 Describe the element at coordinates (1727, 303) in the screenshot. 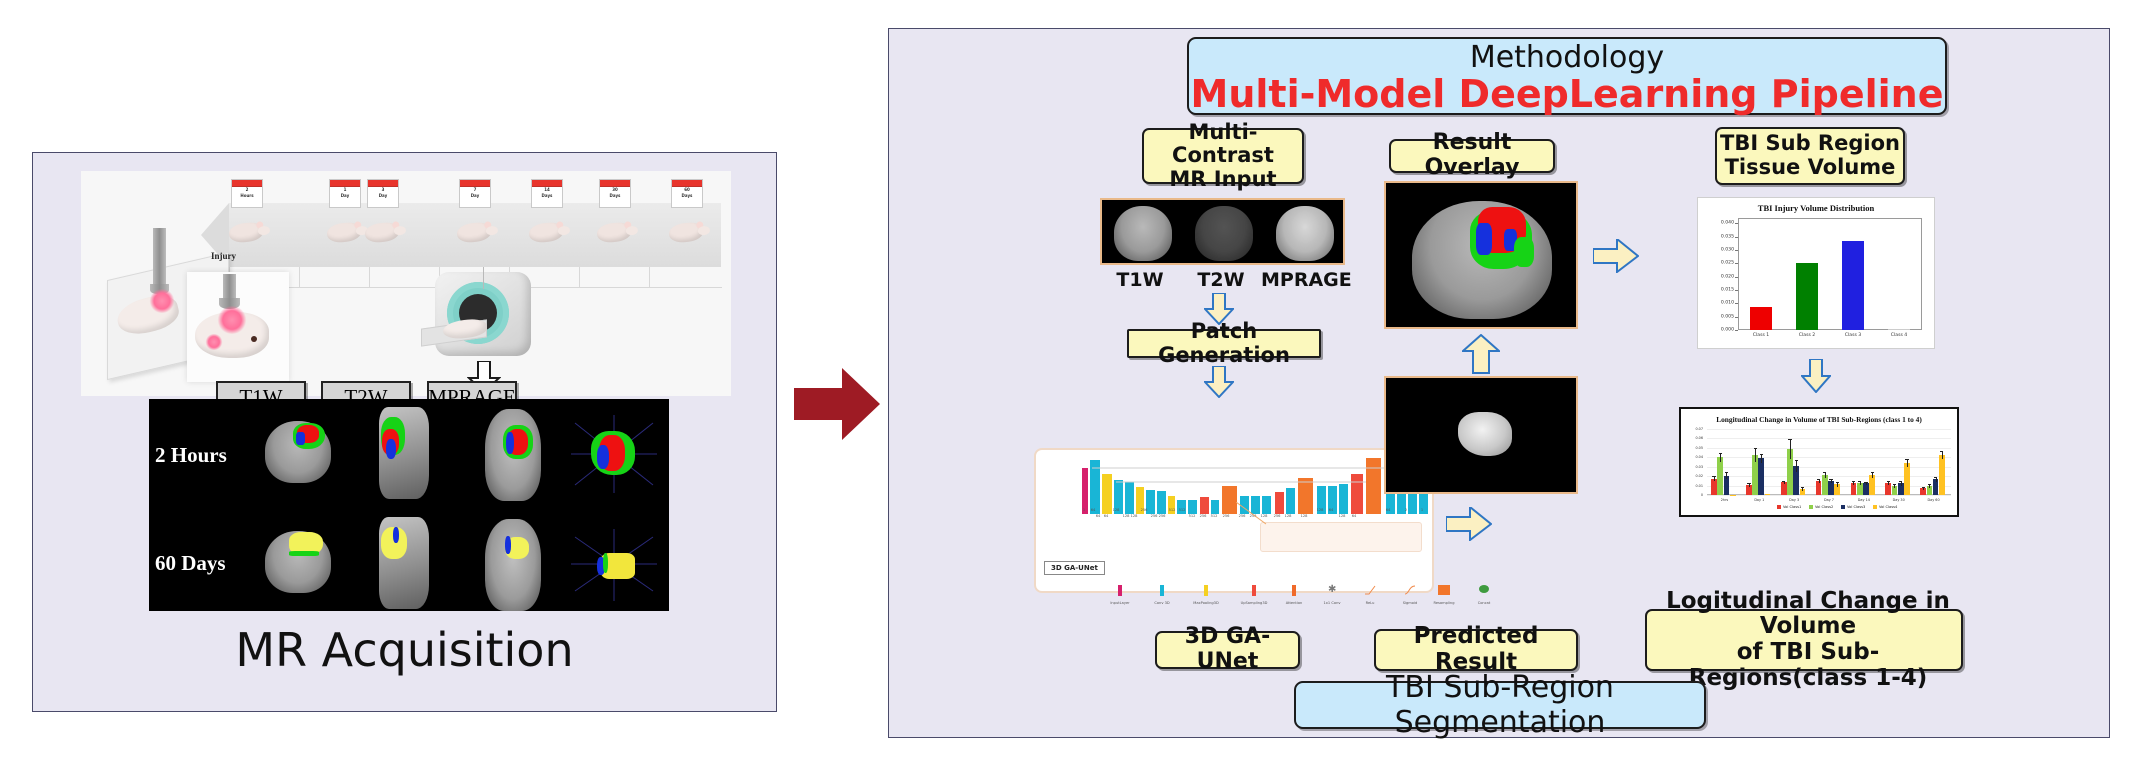

I see `chart1-y-tick: 0.010` at that location.